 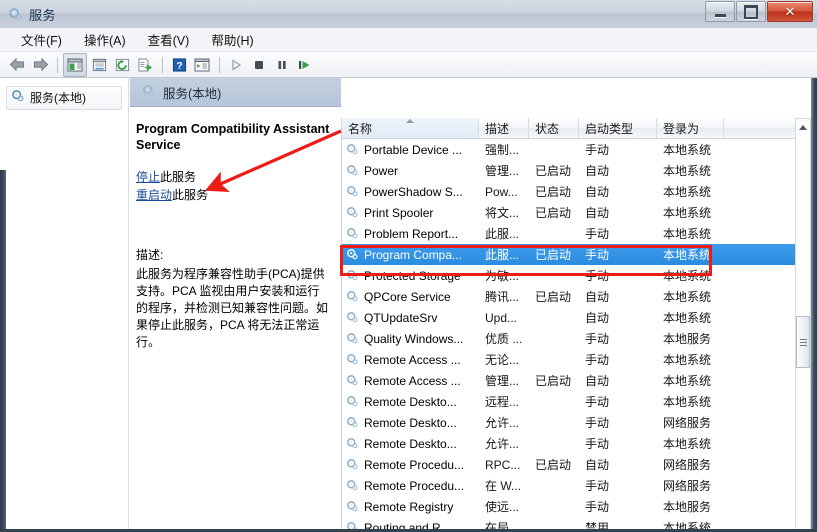 What do you see at coordinates (148, 177) in the screenshot?
I see `stop-service-link: 停止` at bounding box center [148, 177].